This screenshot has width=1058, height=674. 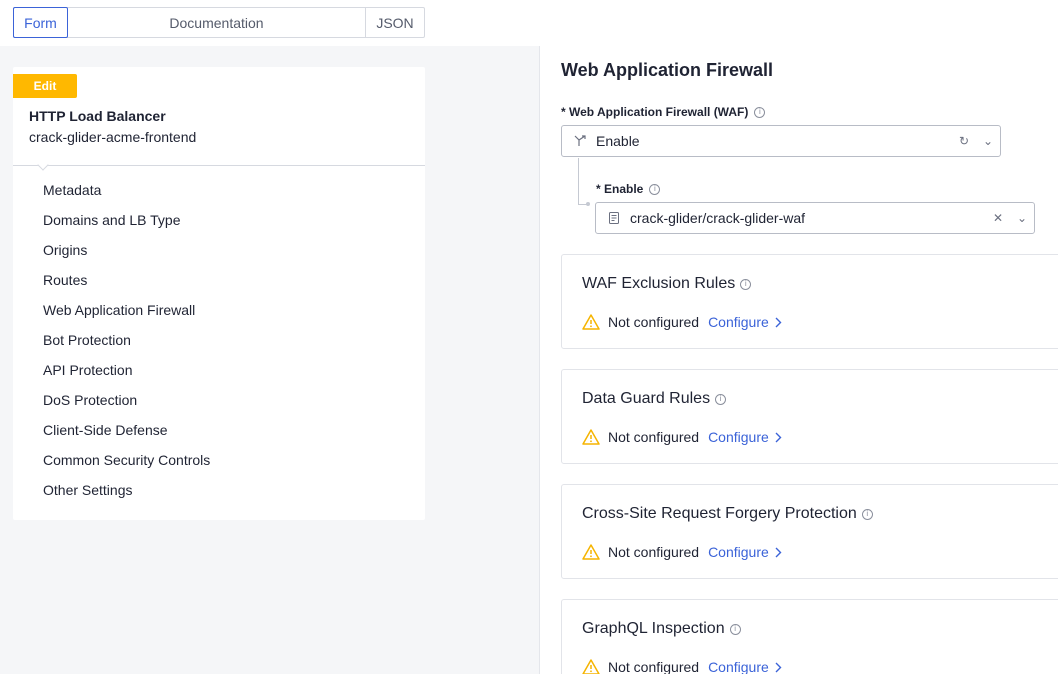 What do you see at coordinates (113, 137) in the screenshot?
I see `card-subtitle: crack-glider-acme-frontend` at bounding box center [113, 137].